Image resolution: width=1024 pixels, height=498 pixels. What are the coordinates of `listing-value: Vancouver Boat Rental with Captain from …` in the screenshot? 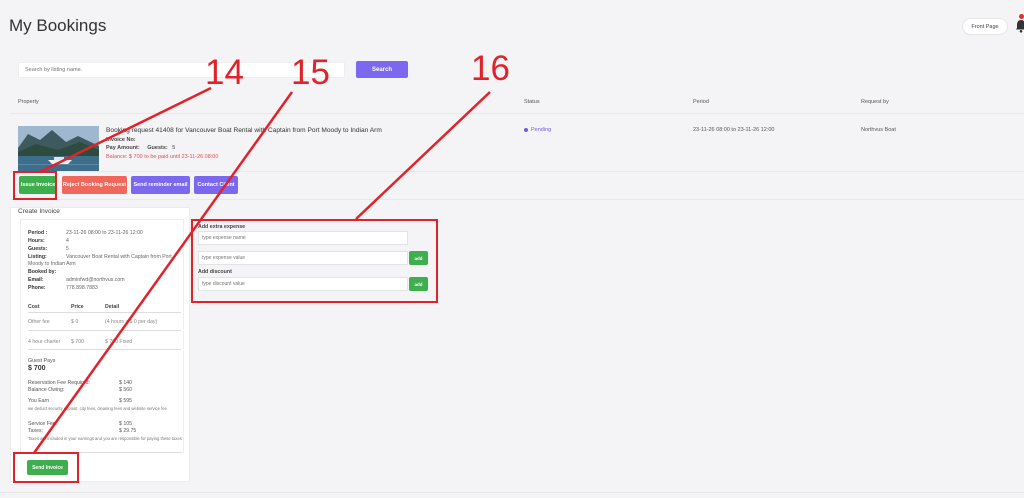 It's located at (119, 257).